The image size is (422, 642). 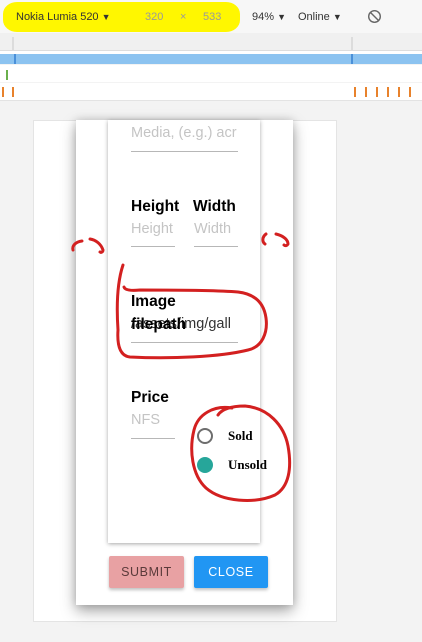 I want to click on width-label: Width, so click(x=214, y=206).